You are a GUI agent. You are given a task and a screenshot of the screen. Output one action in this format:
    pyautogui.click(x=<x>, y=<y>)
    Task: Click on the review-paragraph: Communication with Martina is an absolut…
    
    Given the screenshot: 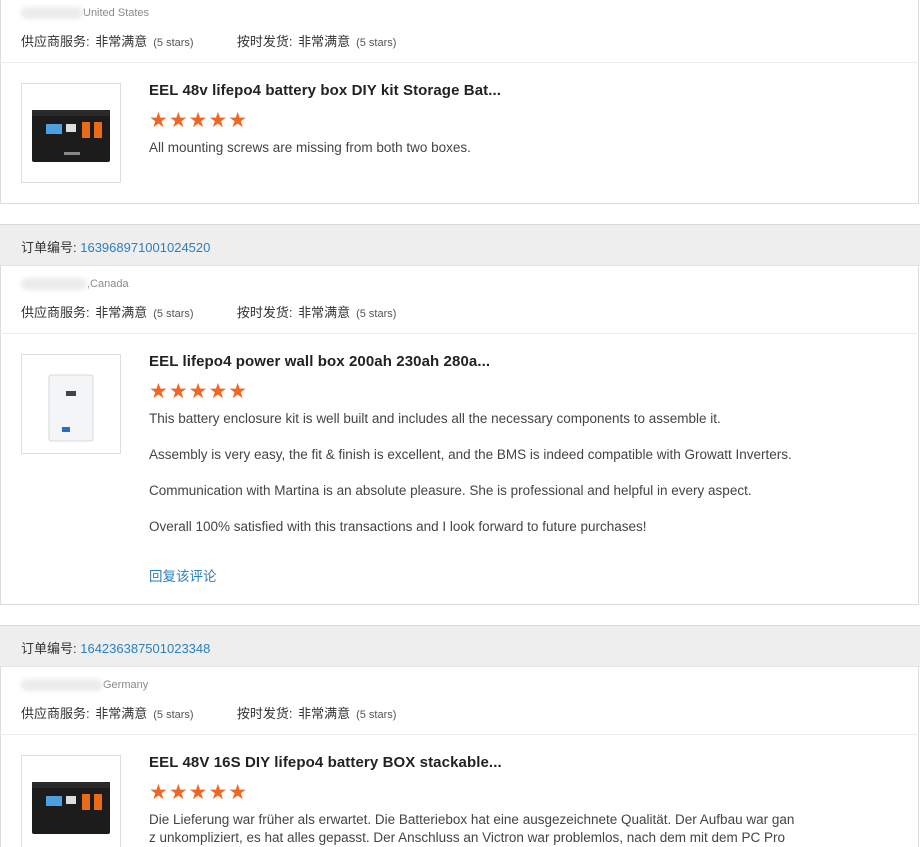 What is the action you would take?
    pyautogui.click(x=450, y=490)
    